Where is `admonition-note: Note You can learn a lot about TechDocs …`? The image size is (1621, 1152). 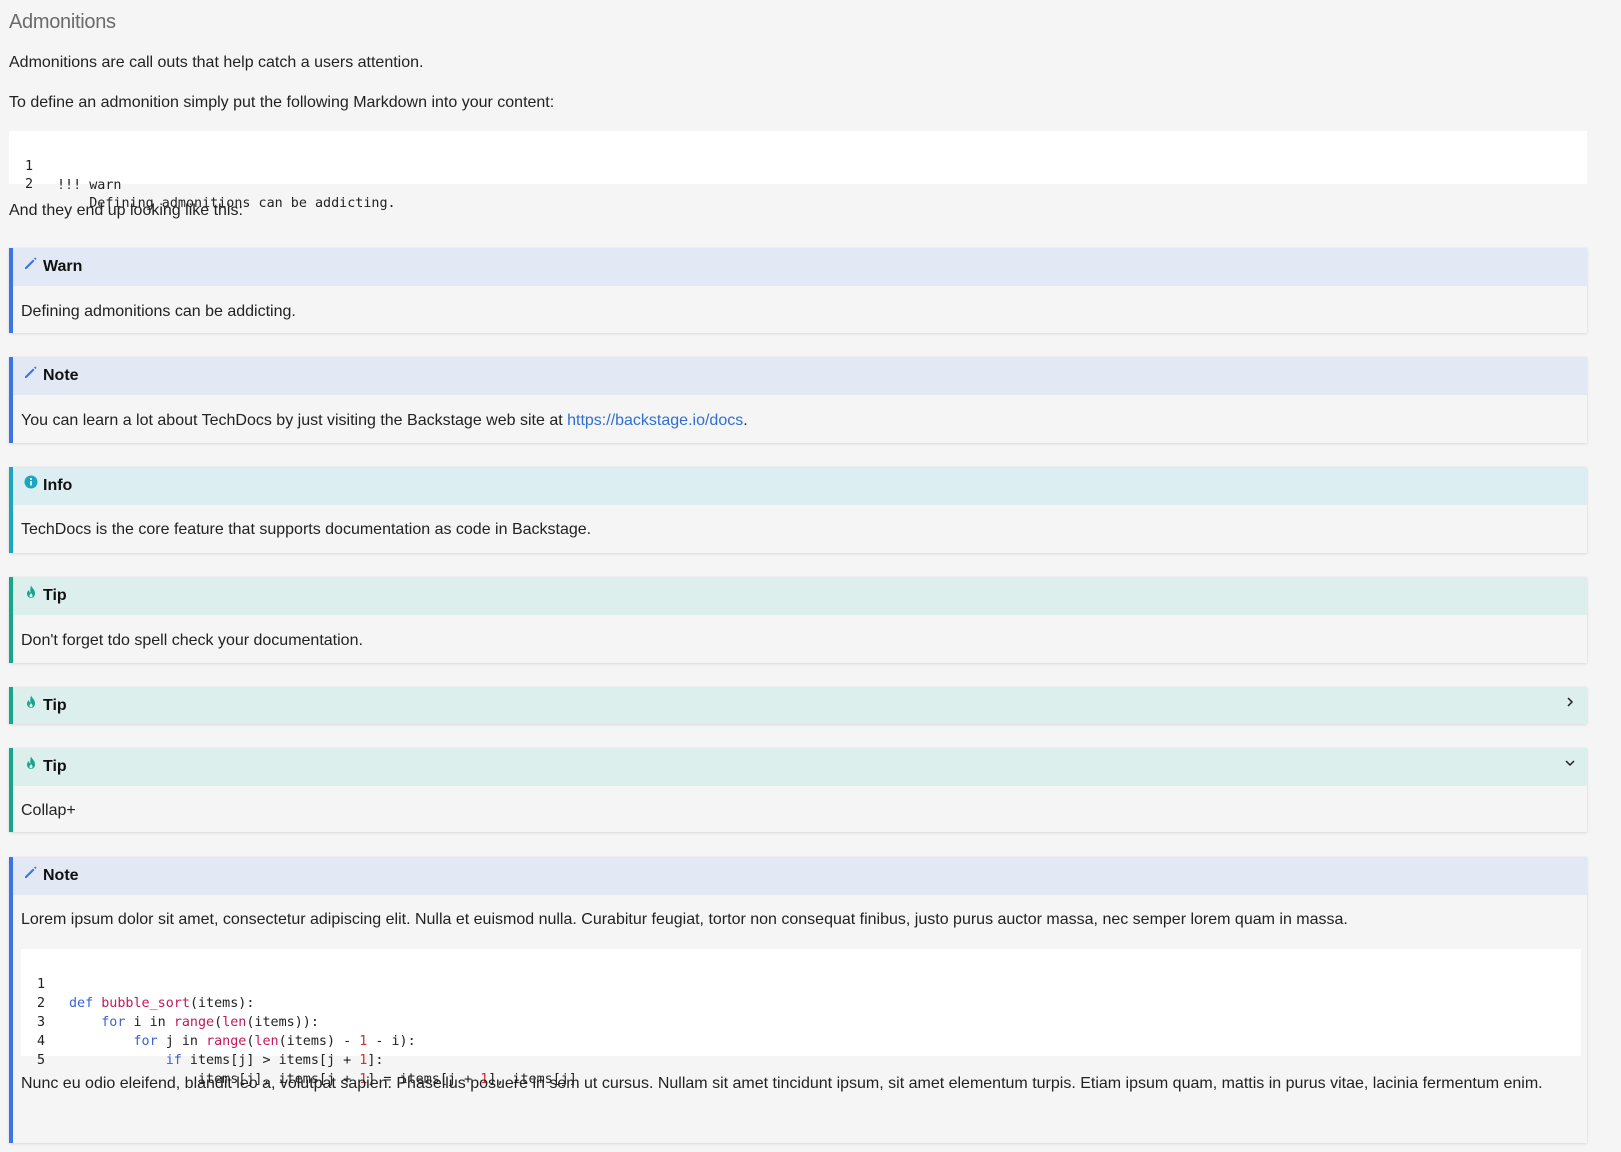
admonition-note: Note You can learn a lot about TechDocs … is located at coordinates (798, 400).